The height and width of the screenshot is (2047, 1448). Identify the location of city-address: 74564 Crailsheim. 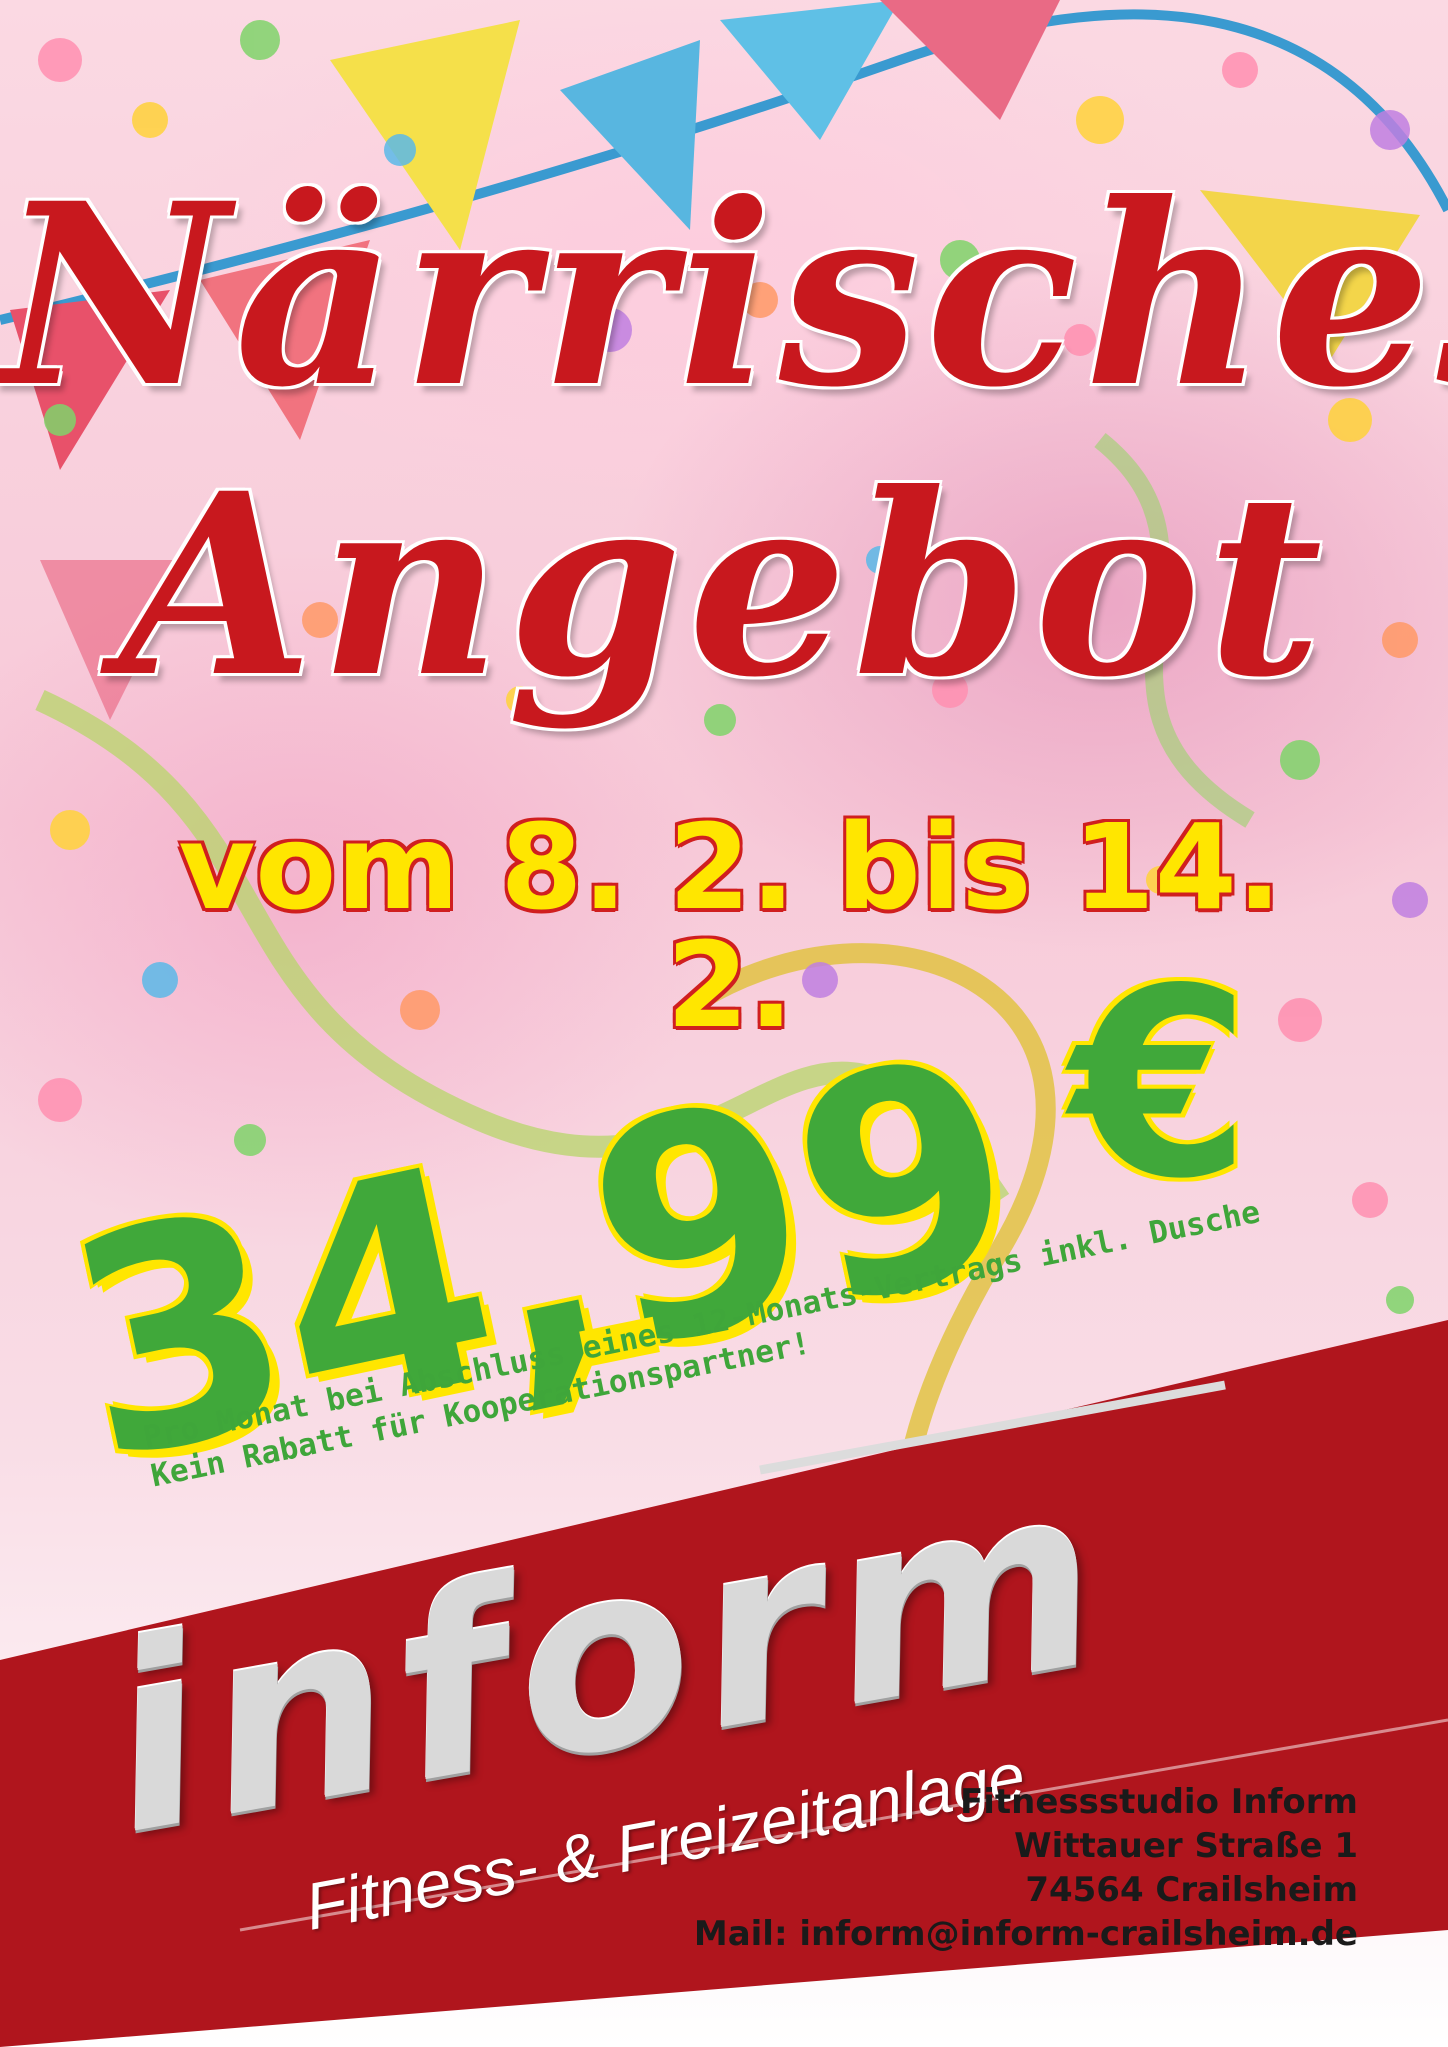
(1191, 1890).